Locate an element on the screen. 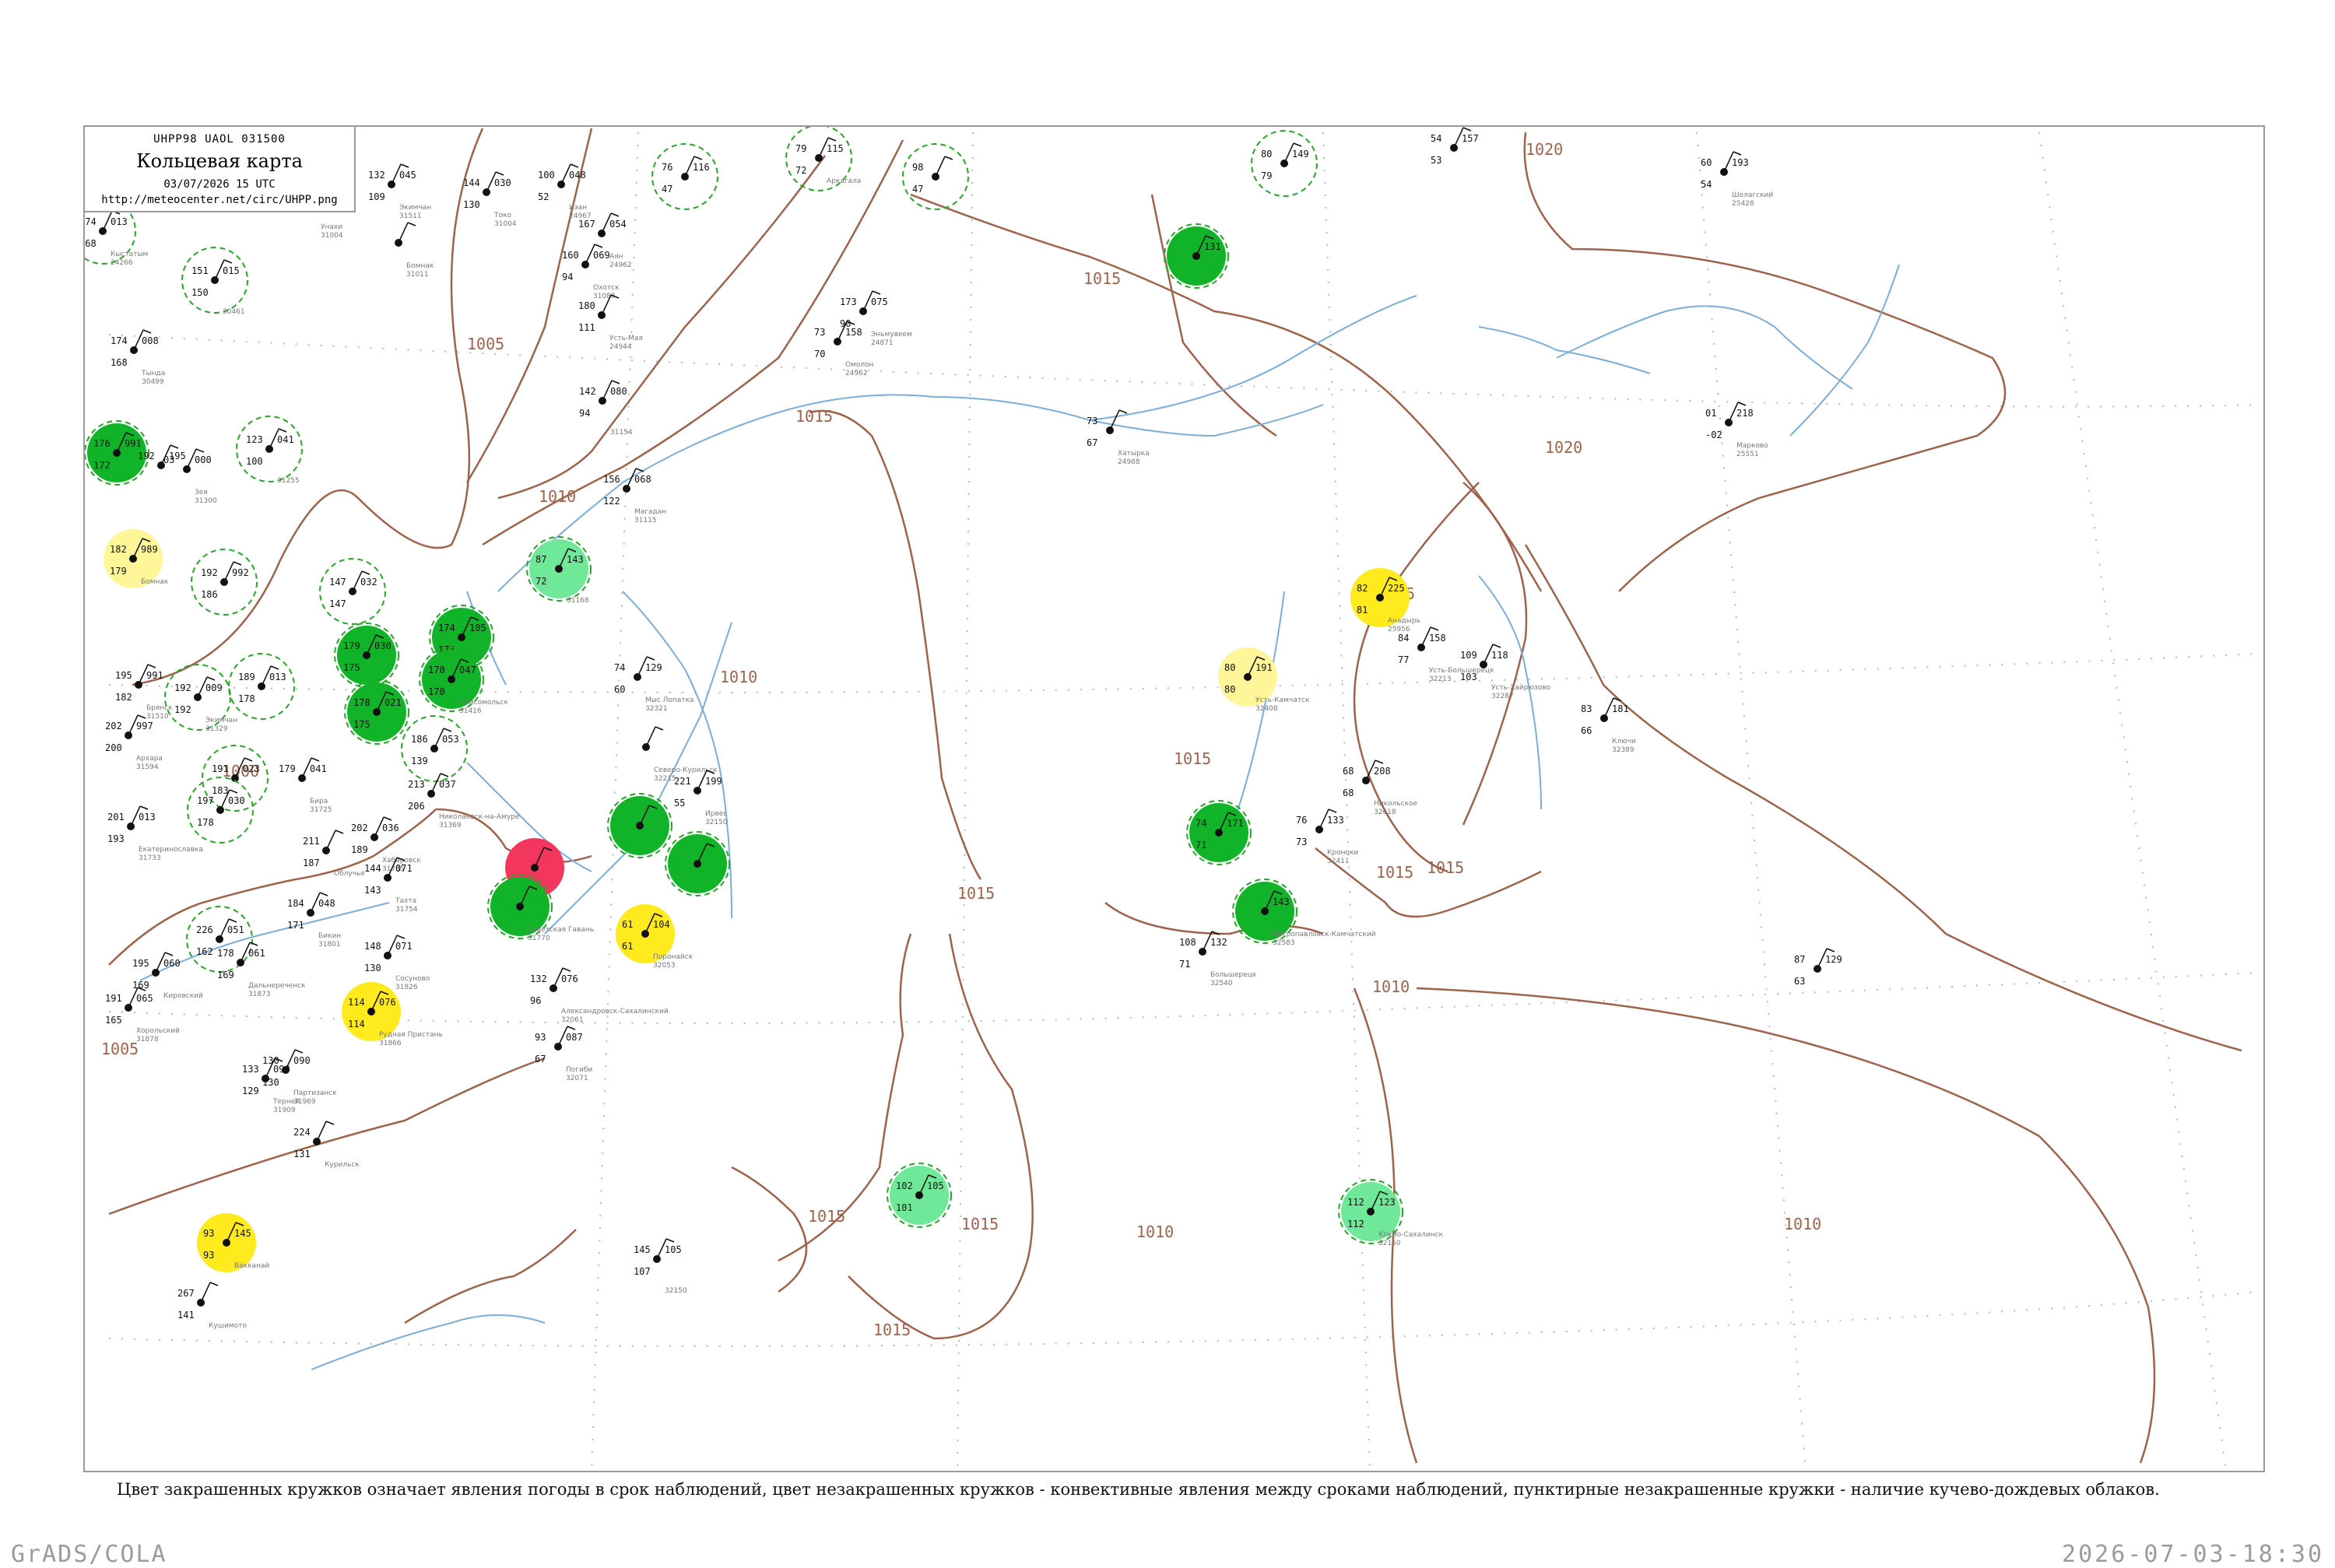  map-url: http://meteocenter.net/circ/UHPP.png is located at coordinates (219, 200).